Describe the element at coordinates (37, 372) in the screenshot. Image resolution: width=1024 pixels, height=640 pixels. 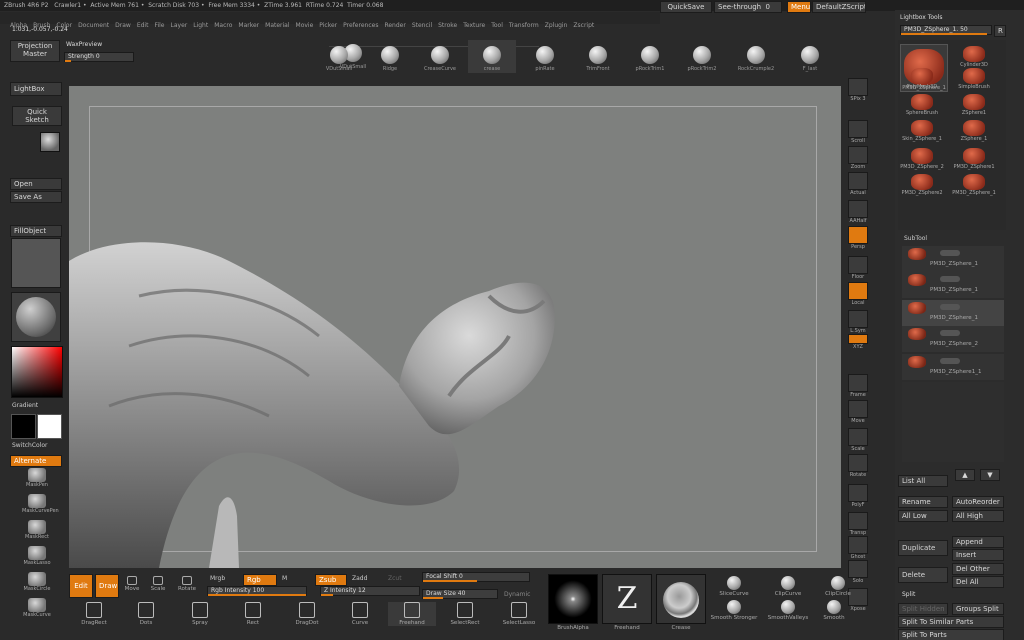
I see `color-picker` at that location.